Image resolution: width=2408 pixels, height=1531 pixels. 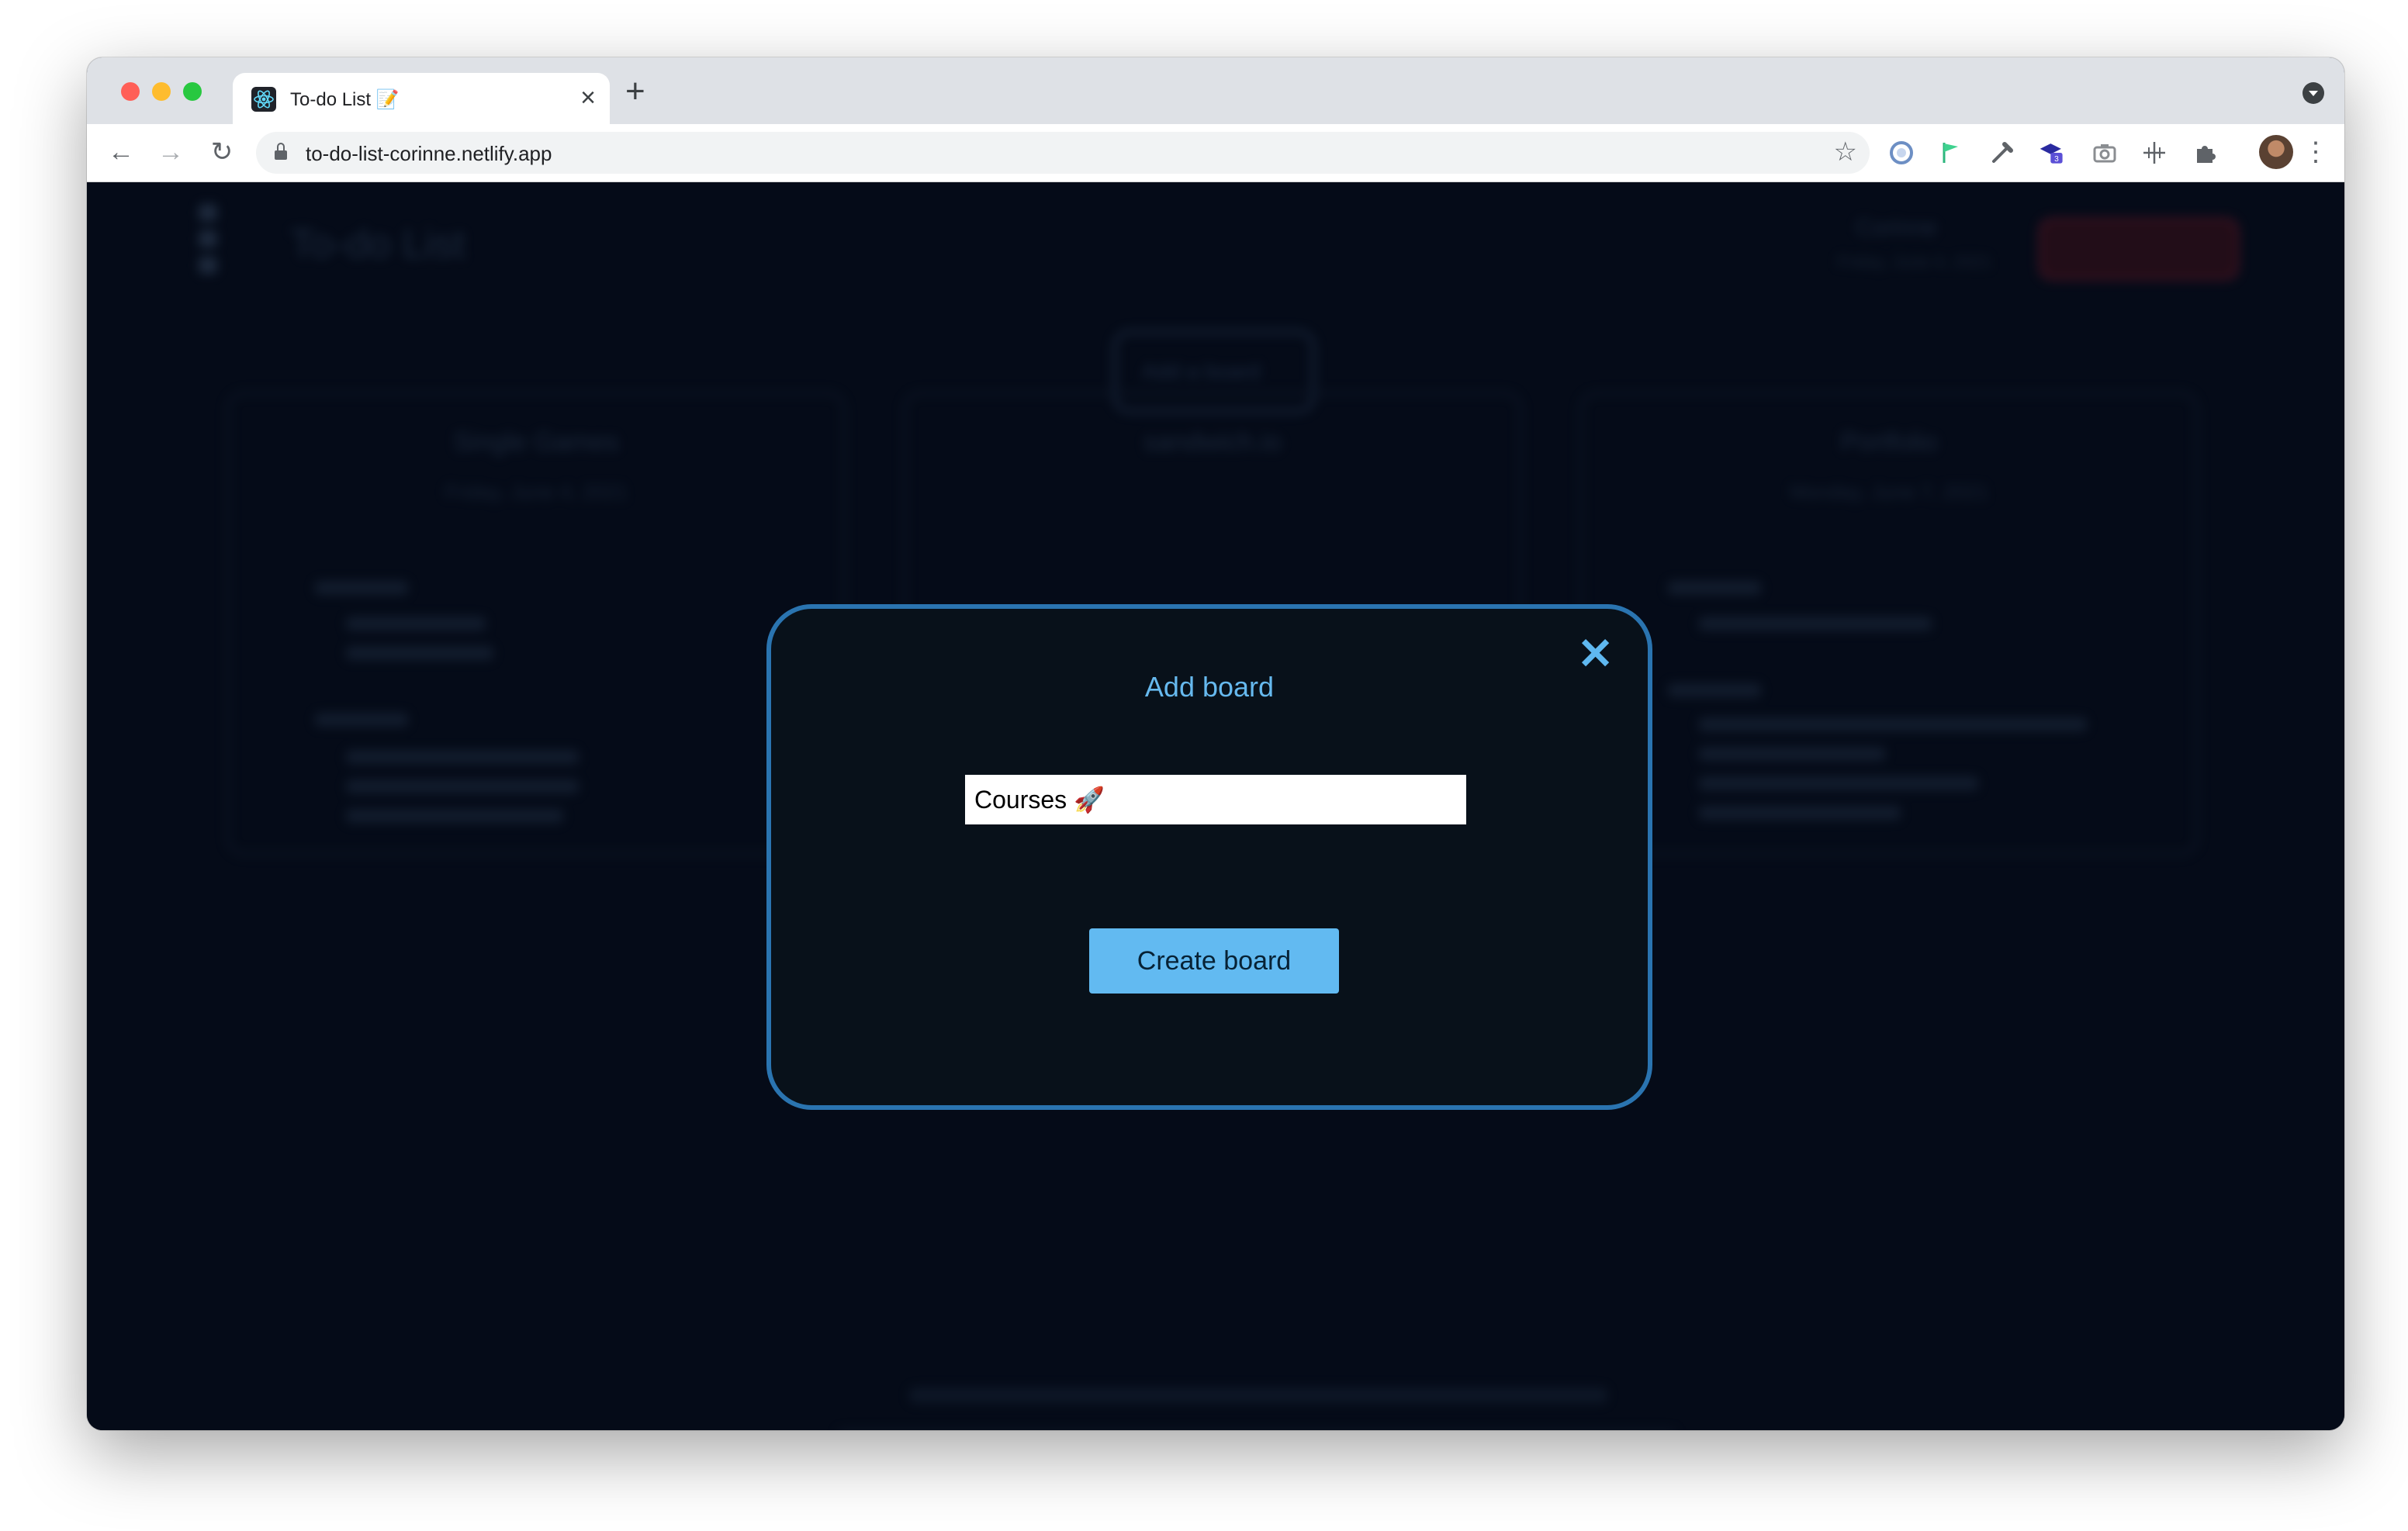 I want to click on board-date: Friday, June 4, 2021, so click(x=536, y=491).